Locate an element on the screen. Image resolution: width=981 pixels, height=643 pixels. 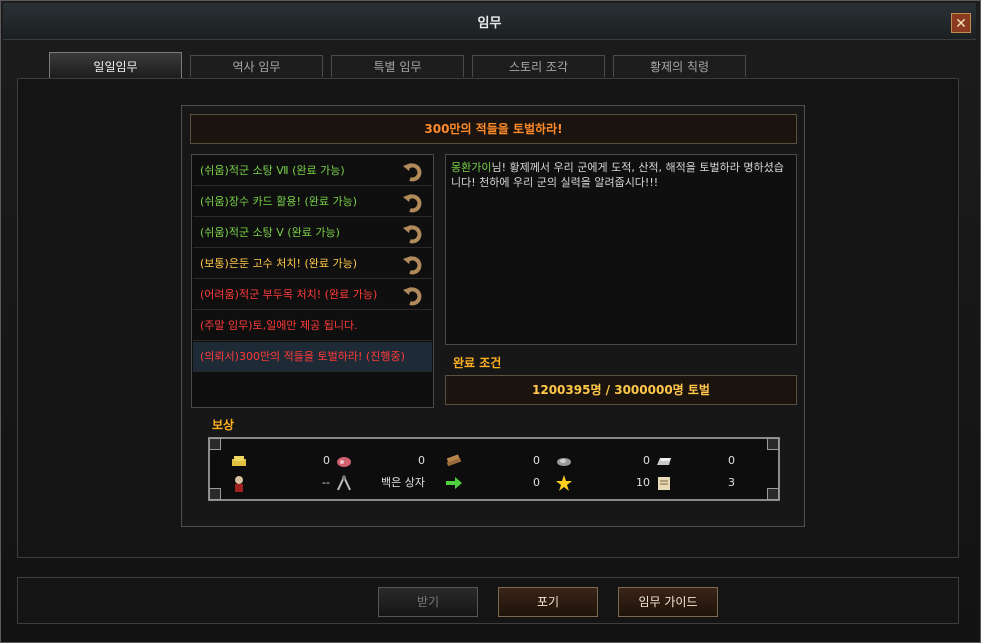
quest-list-item: (쉬움)적군 소탕 Ⅶ (완료 가능) is located at coordinates (312, 171).